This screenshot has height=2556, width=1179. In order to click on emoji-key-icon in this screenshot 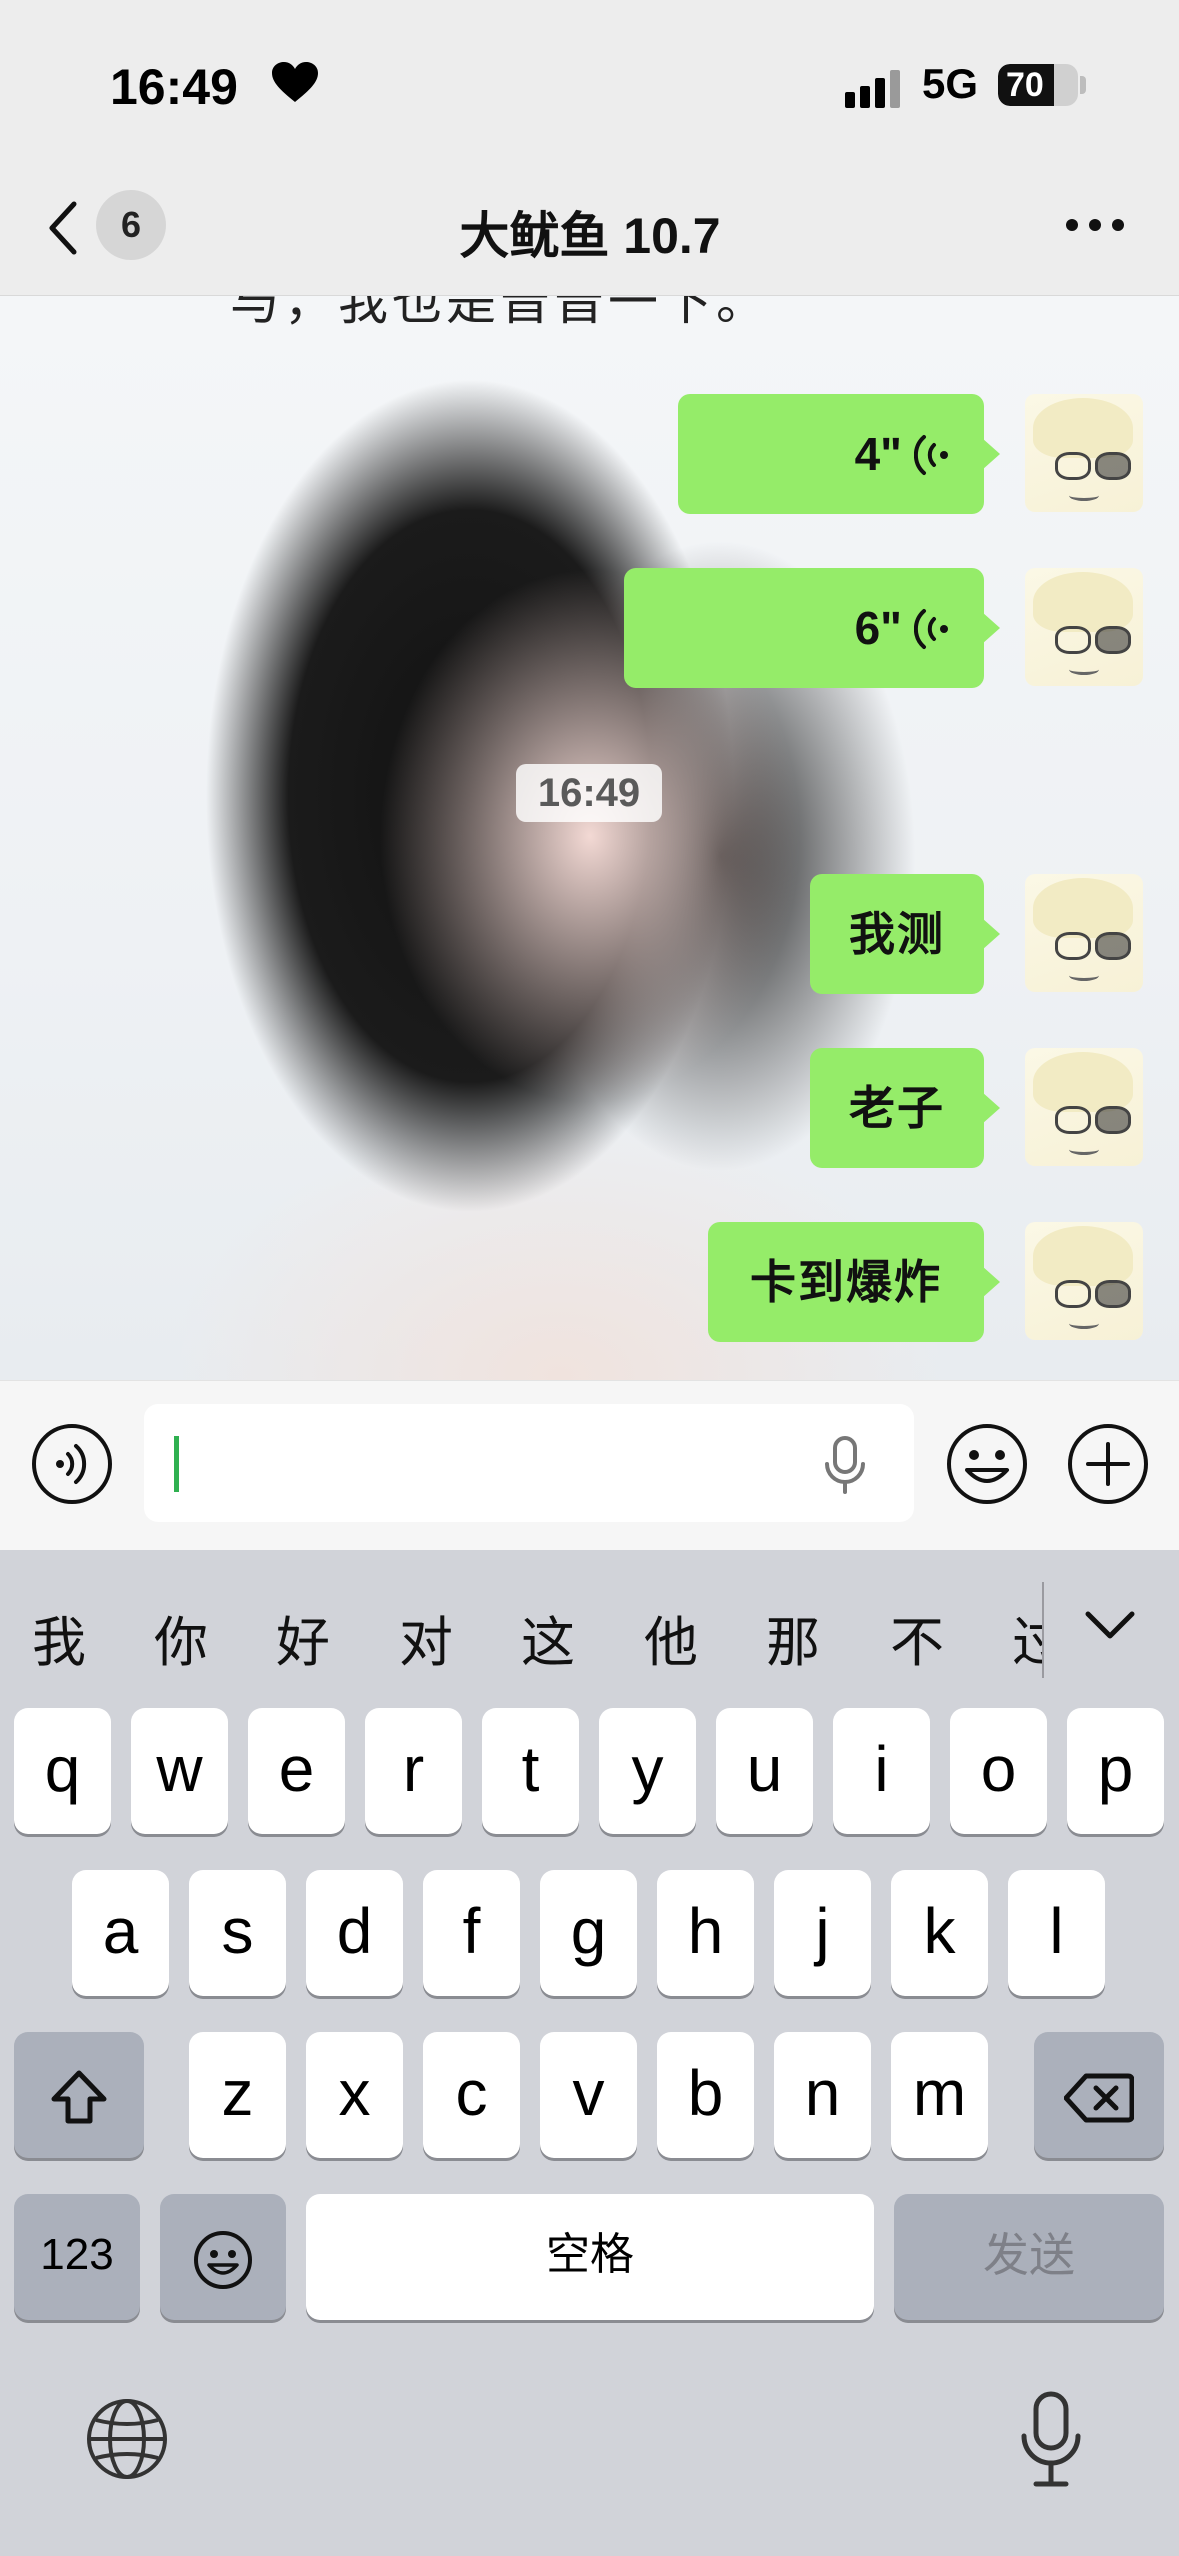, I will do `click(223, 2260)`.